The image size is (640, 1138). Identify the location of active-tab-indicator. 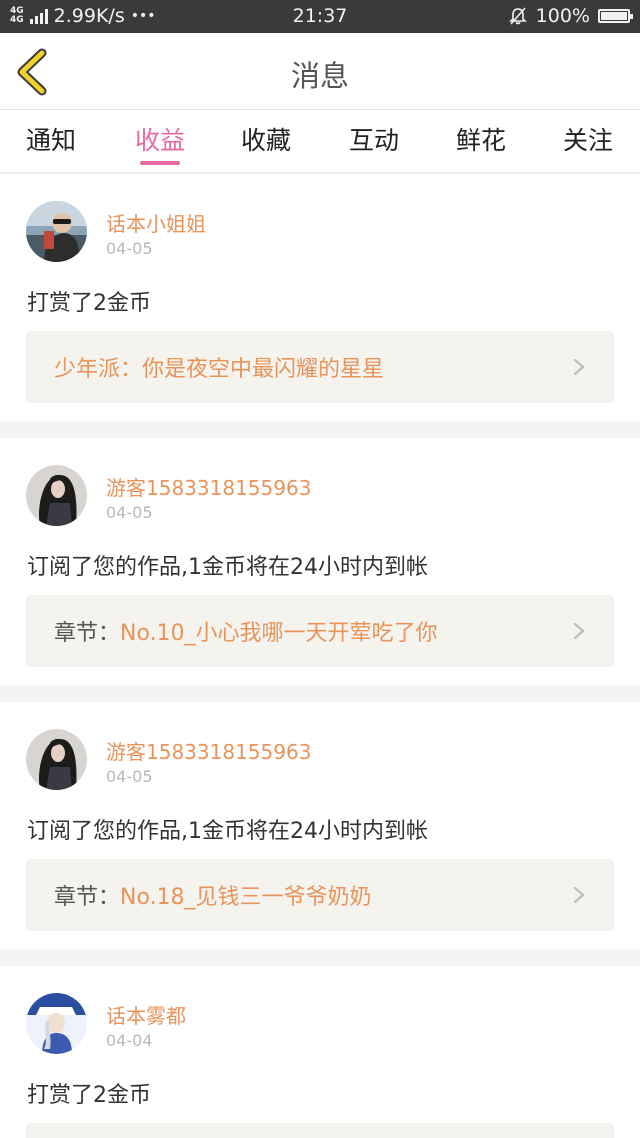
(160, 163).